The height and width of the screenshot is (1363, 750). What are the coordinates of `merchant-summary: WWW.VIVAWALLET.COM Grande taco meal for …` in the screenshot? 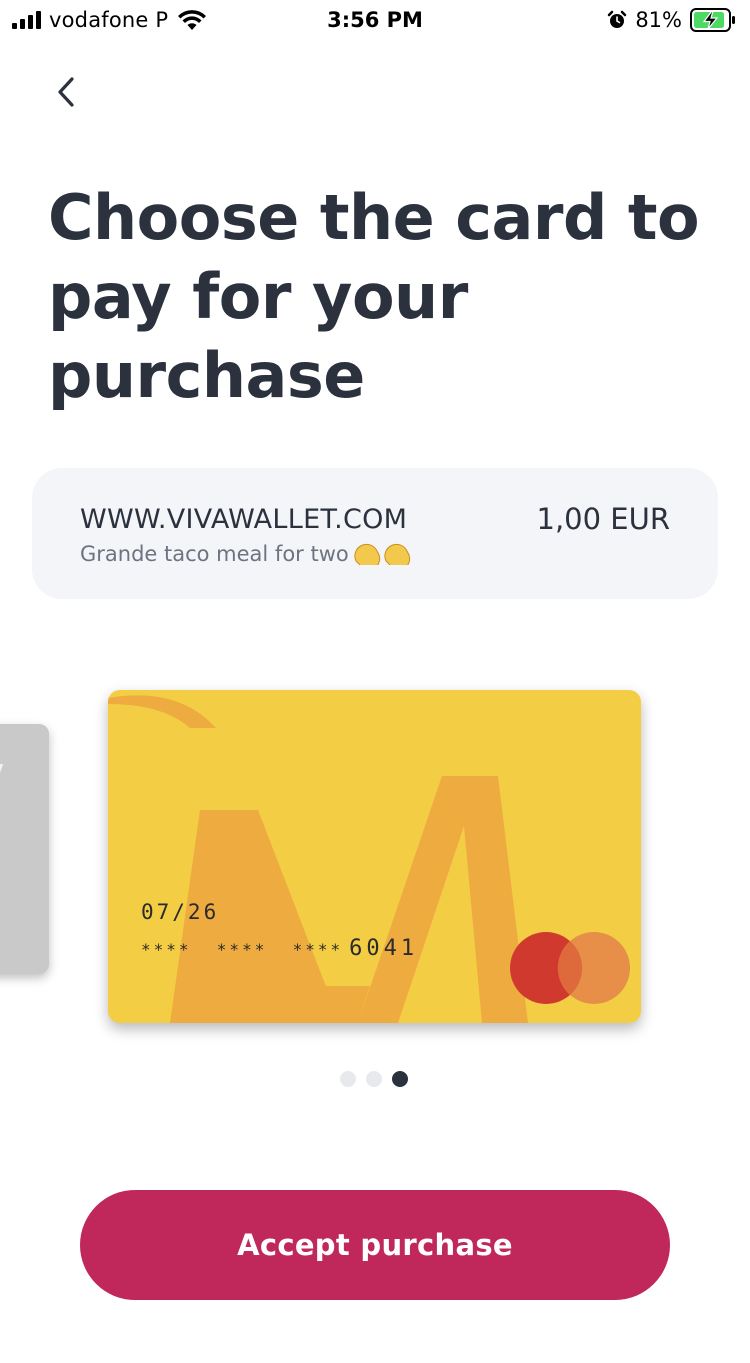 It's located at (375, 533).